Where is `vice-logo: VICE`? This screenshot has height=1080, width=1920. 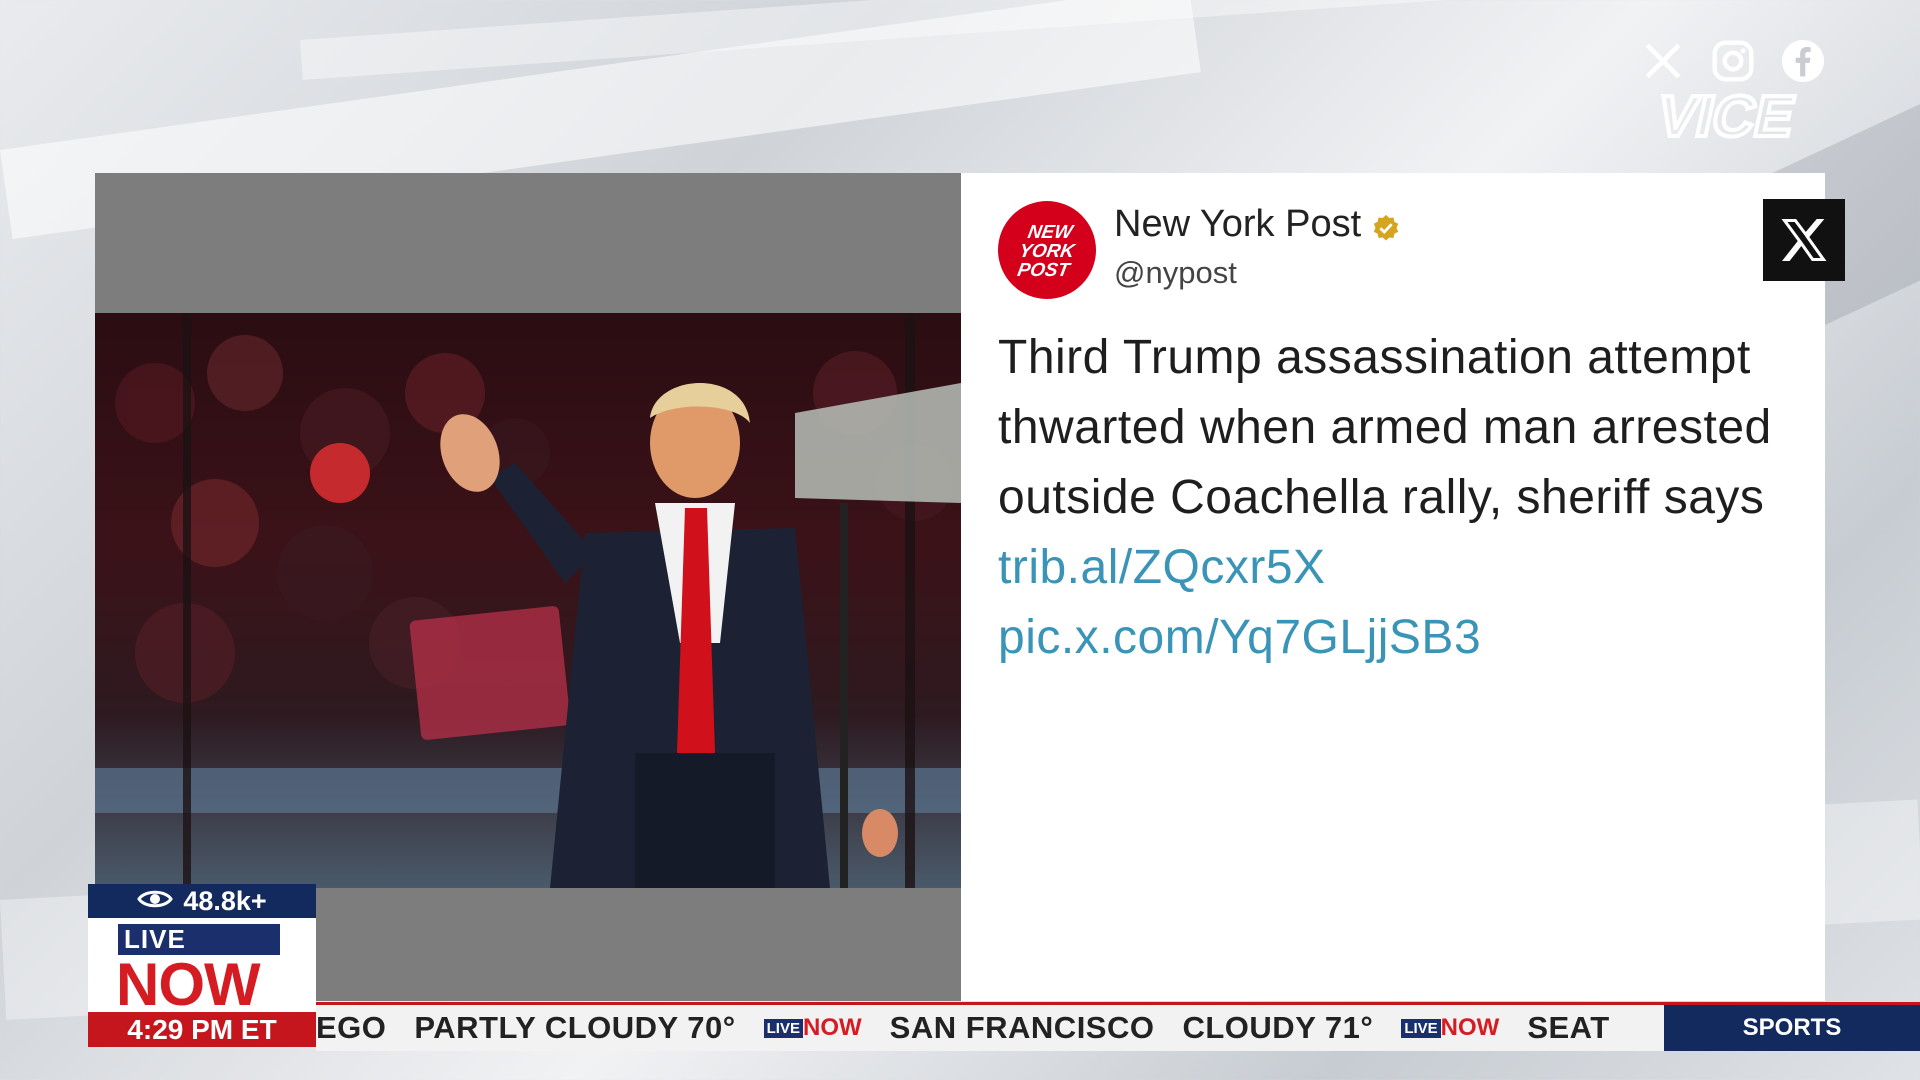 vice-logo: VICE is located at coordinates (1740, 116).